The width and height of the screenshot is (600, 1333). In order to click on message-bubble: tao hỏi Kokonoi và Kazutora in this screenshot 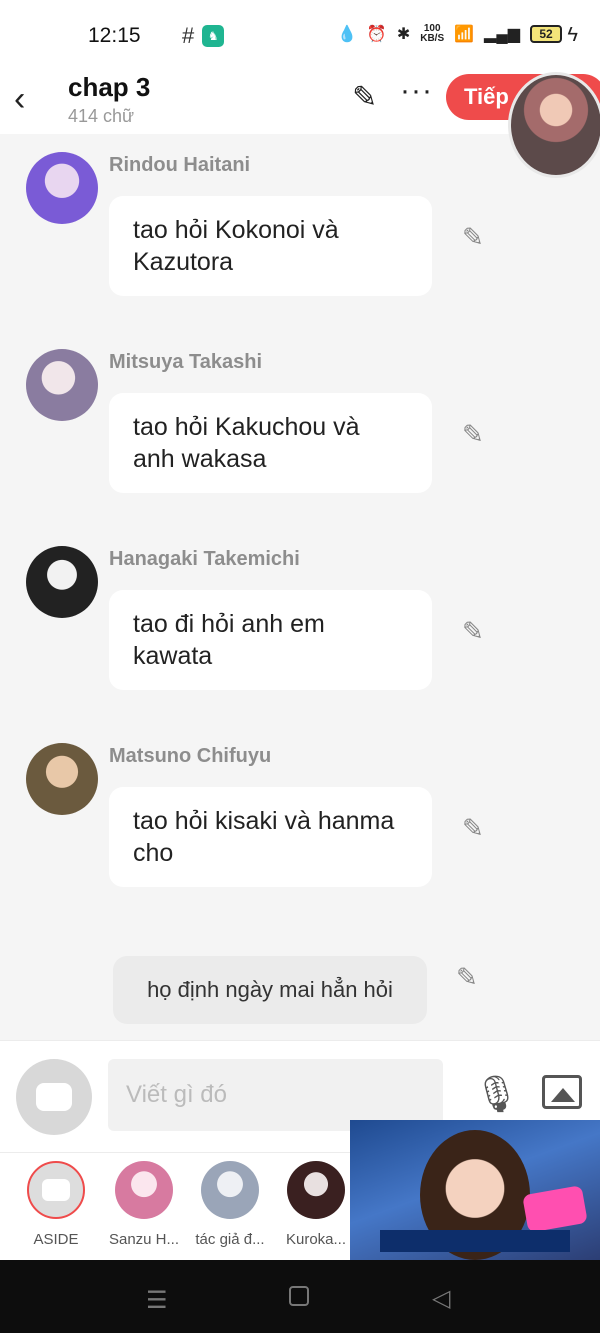, I will do `click(270, 246)`.